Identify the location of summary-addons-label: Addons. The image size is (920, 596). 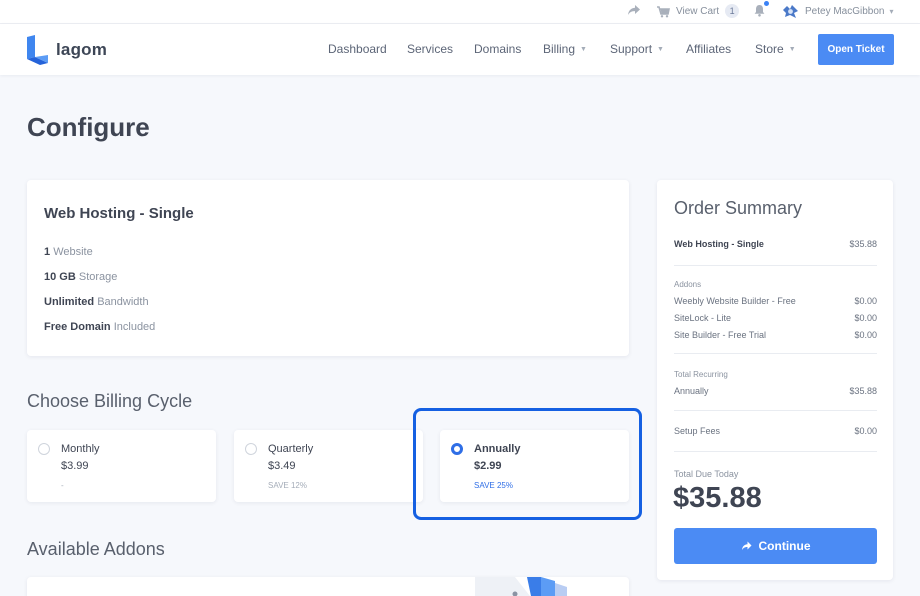
(688, 284).